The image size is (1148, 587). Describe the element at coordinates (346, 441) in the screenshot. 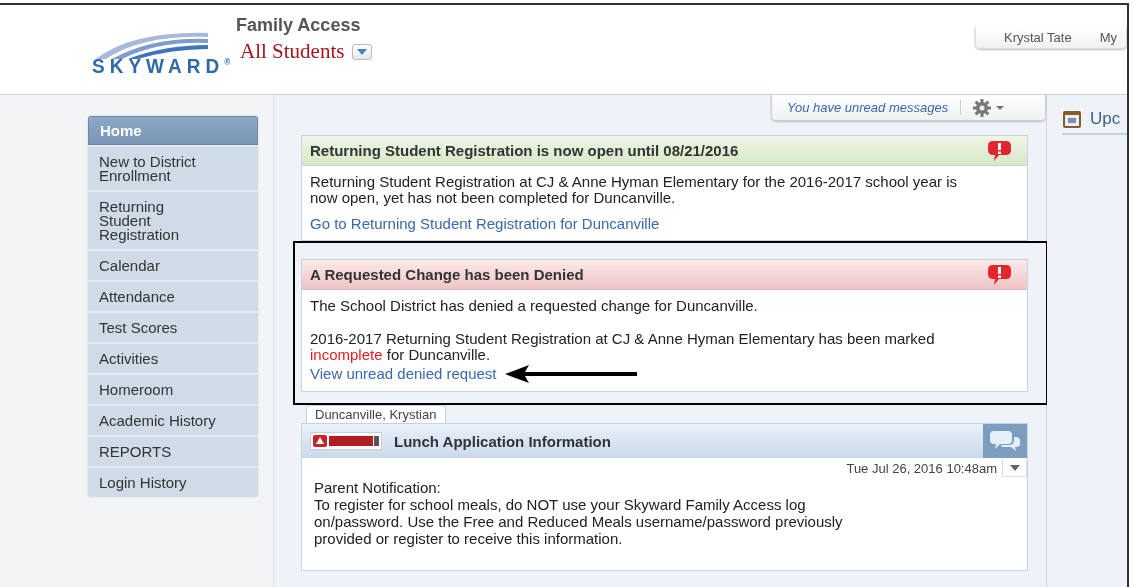

I see `logo-icon` at that location.